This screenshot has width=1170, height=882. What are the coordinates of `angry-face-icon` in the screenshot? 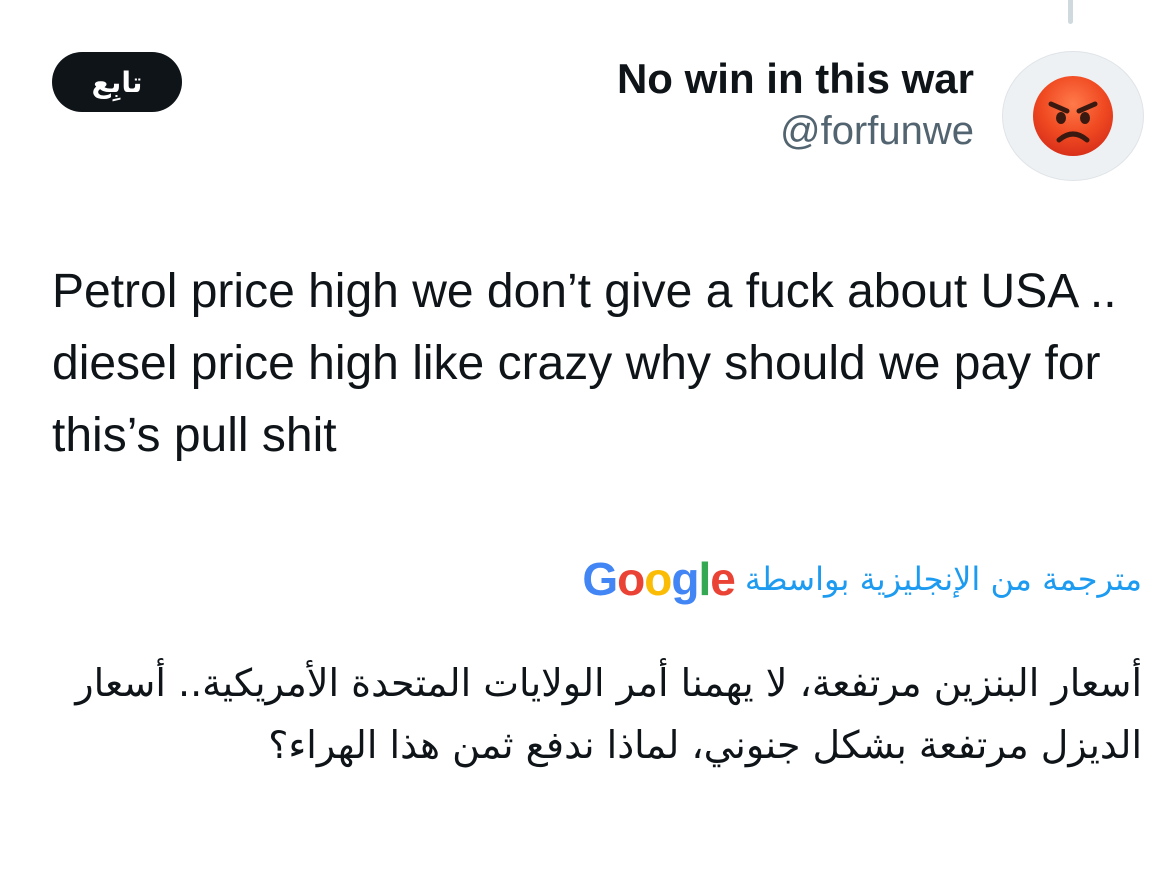 It's located at (1073, 116).